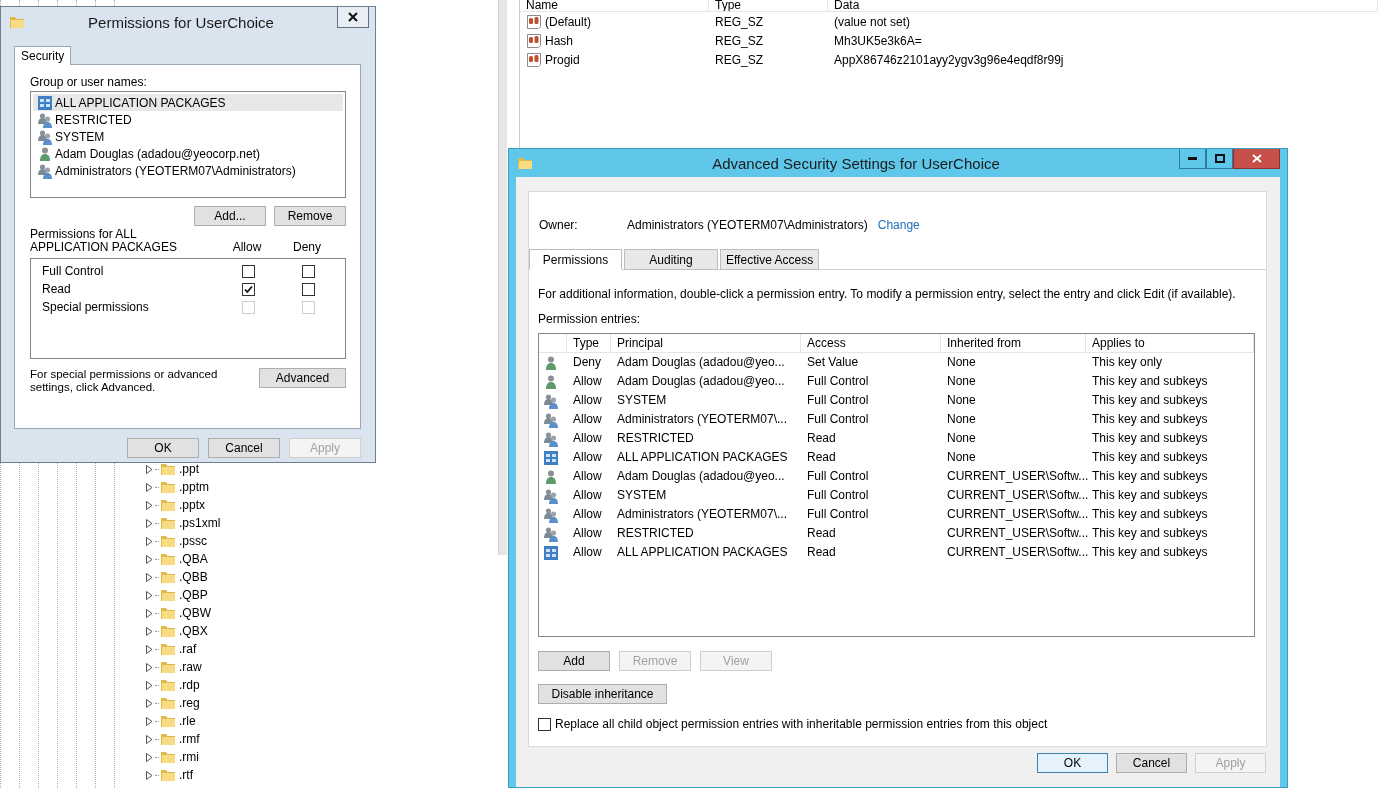 This screenshot has width=1378, height=788. I want to click on column-header: Inherited from, so click(1013, 343).